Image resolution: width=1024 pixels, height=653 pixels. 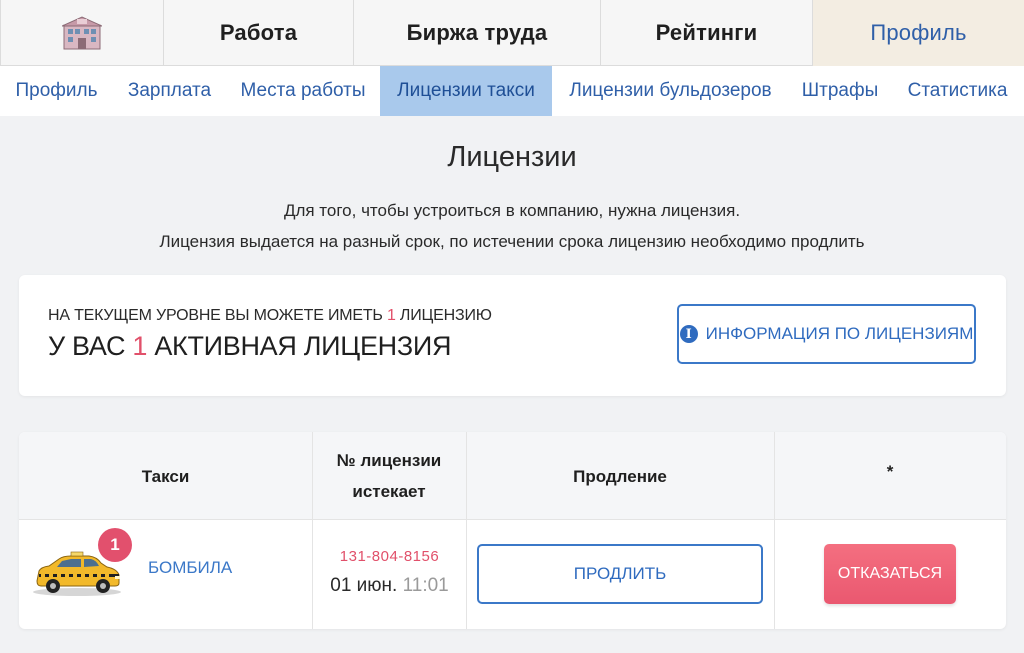 What do you see at coordinates (364, 585) in the screenshot?
I see `license-expiry-date: 01 июн.` at bounding box center [364, 585].